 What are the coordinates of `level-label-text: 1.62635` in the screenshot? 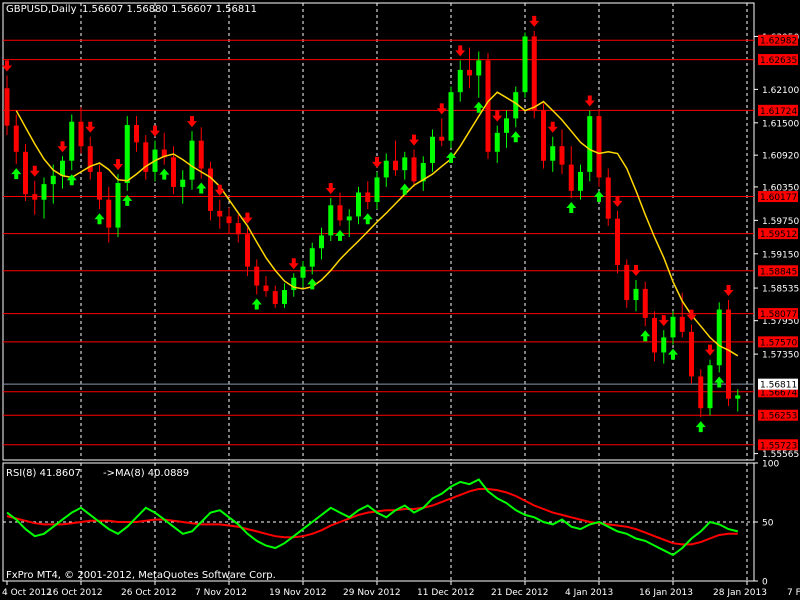 It's located at (778, 61).